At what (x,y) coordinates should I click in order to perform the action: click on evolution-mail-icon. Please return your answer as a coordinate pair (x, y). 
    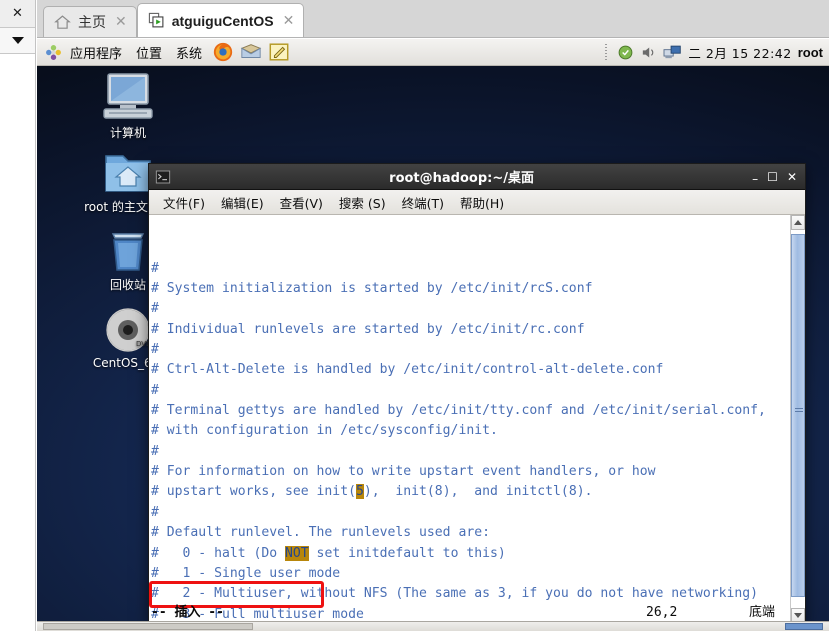
    Looking at the image, I should click on (251, 52).